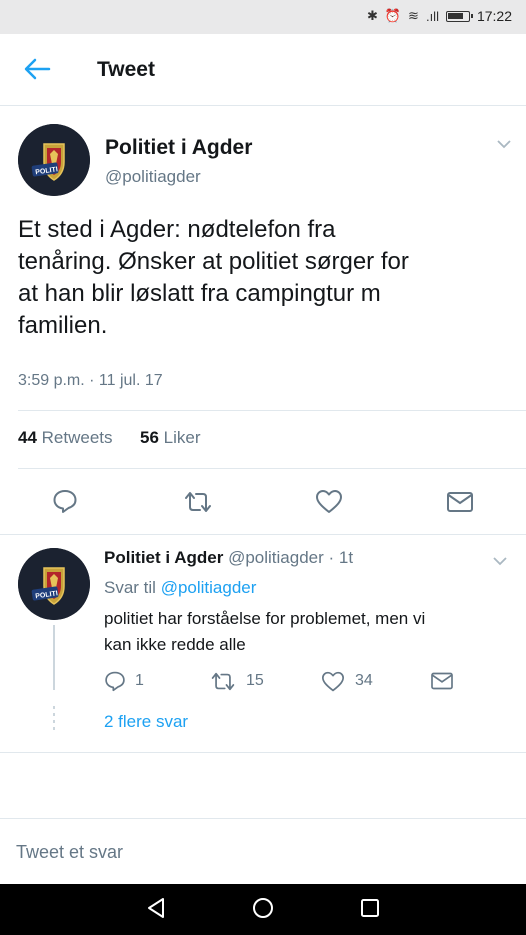 This screenshot has height=935, width=526. Describe the element at coordinates (54, 720) in the screenshot. I see `thread-dots` at that location.